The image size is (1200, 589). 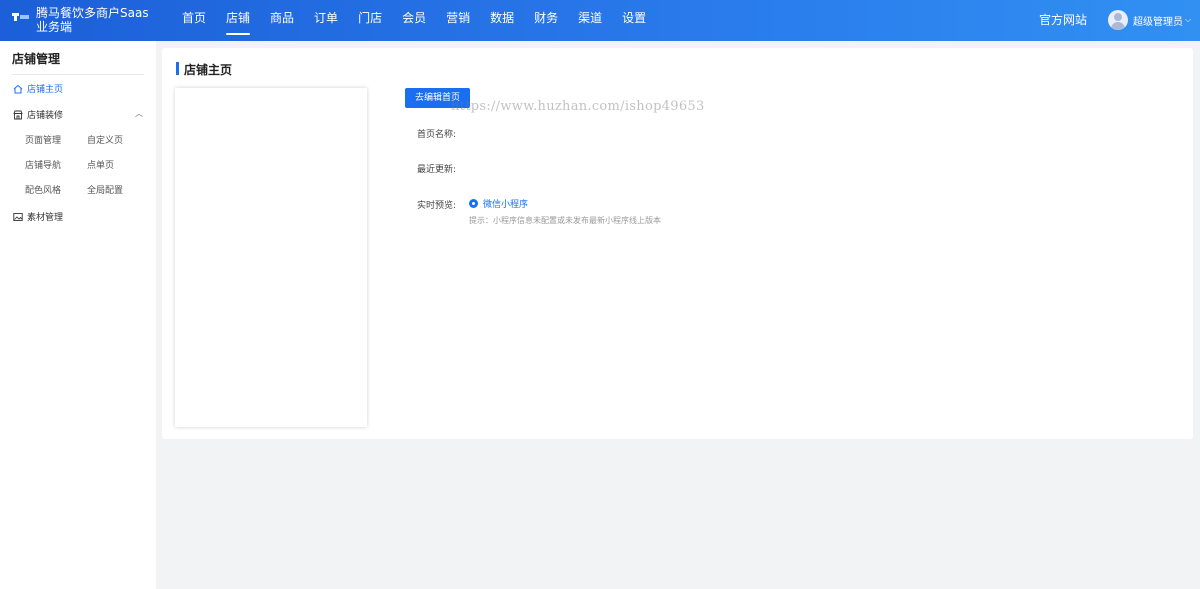 What do you see at coordinates (18, 89) in the screenshot?
I see `home-icon` at bounding box center [18, 89].